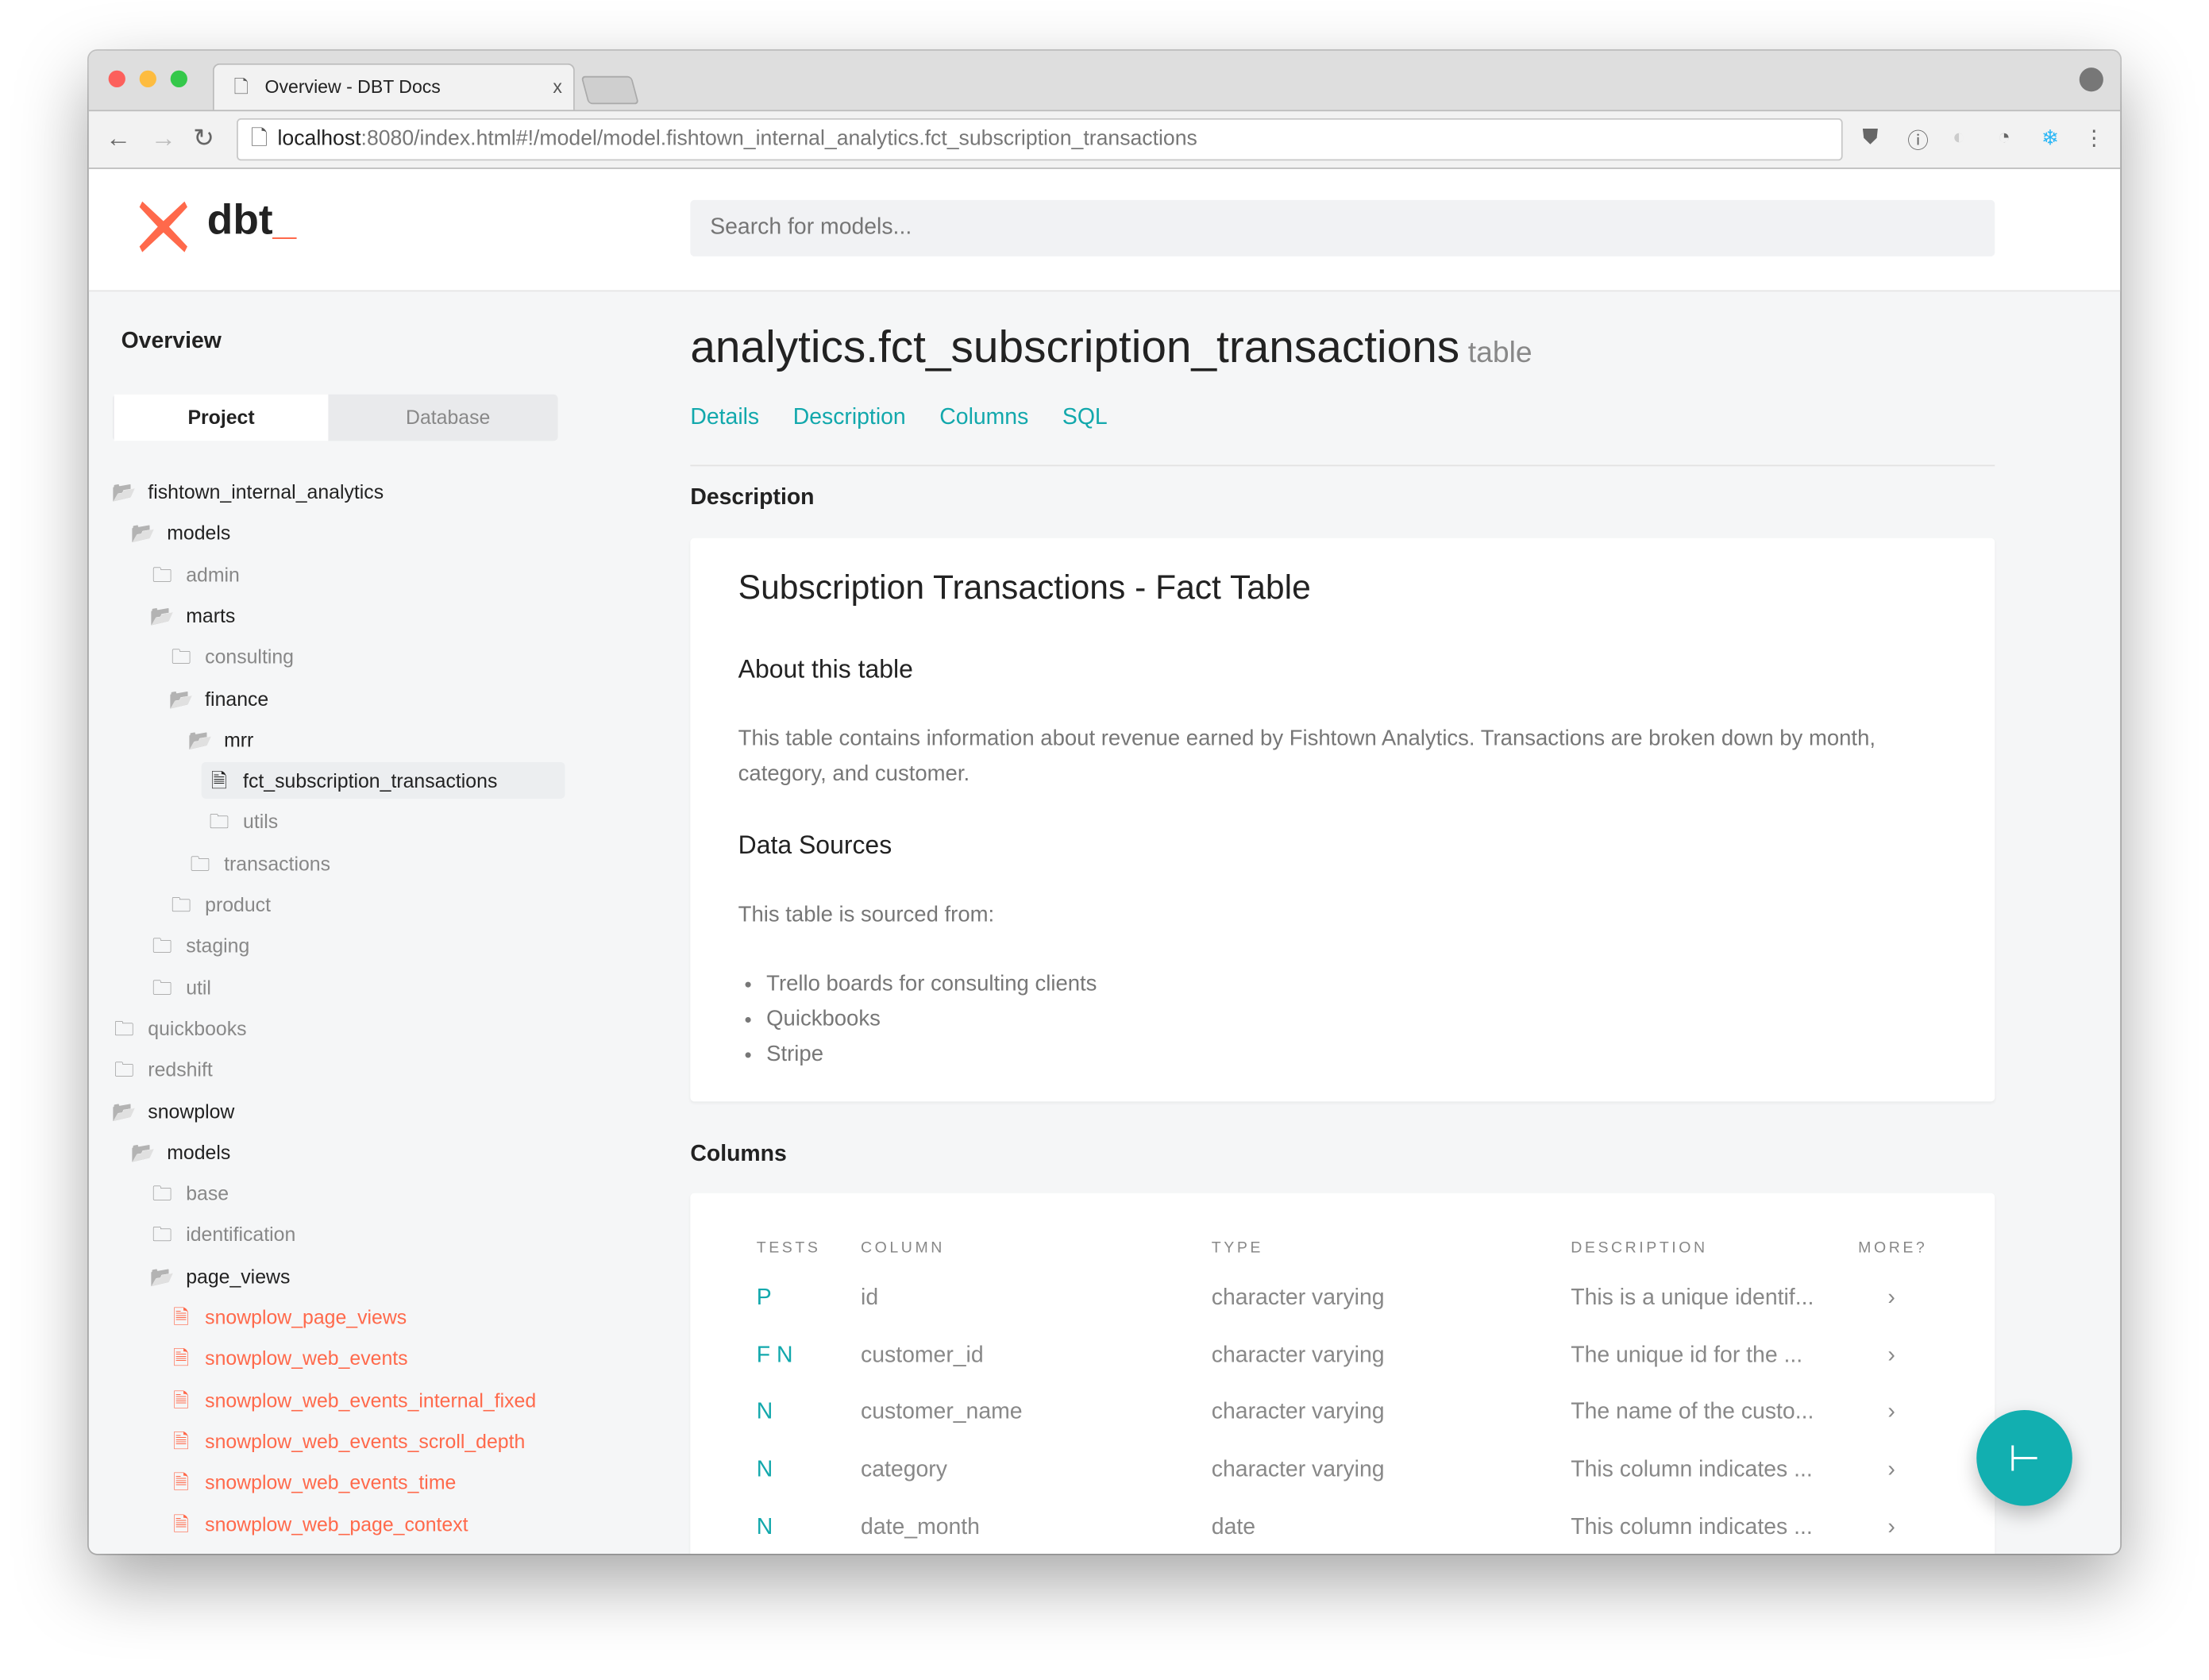 The height and width of the screenshot is (1680, 2209). I want to click on tree-item-folder: 📂 fishtown_internal_analytics, so click(248, 491).